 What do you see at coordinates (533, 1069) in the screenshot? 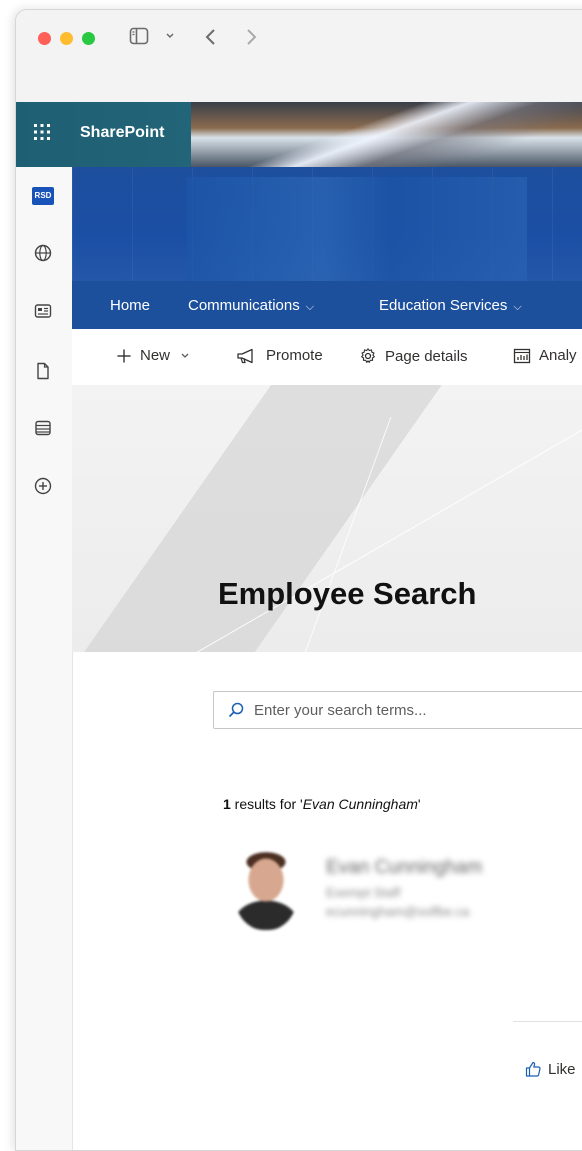
I see `thumbs-up-icon` at bounding box center [533, 1069].